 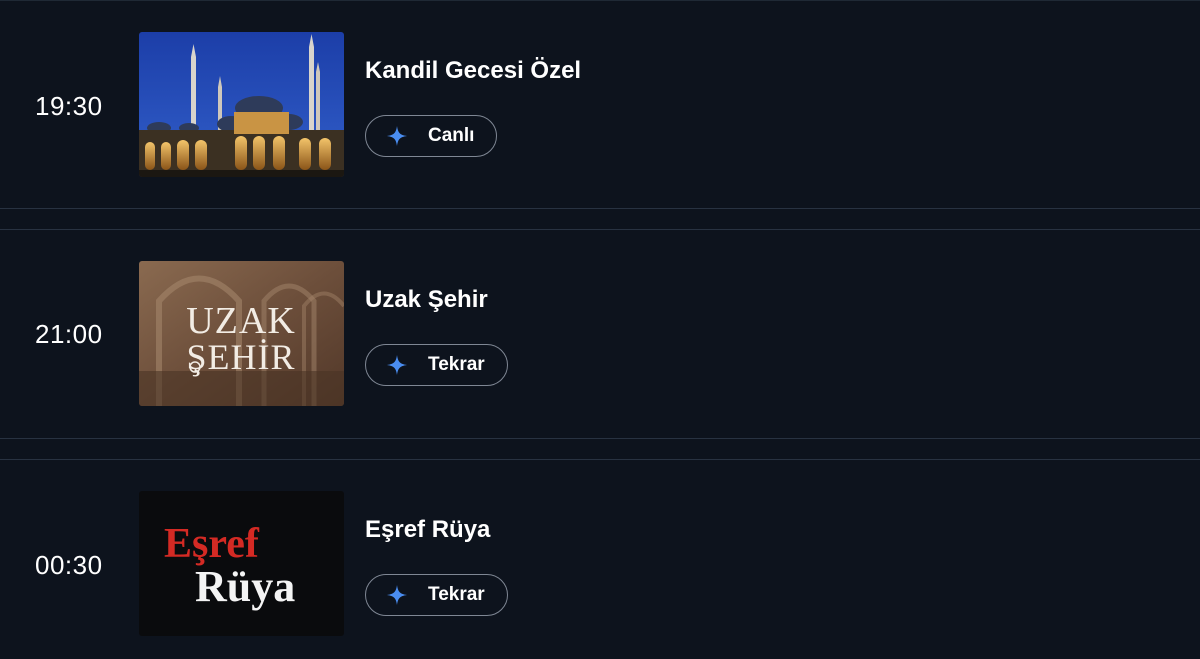 I want to click on poster-line-2: ŞEHİR, so click(x=240, y=357).